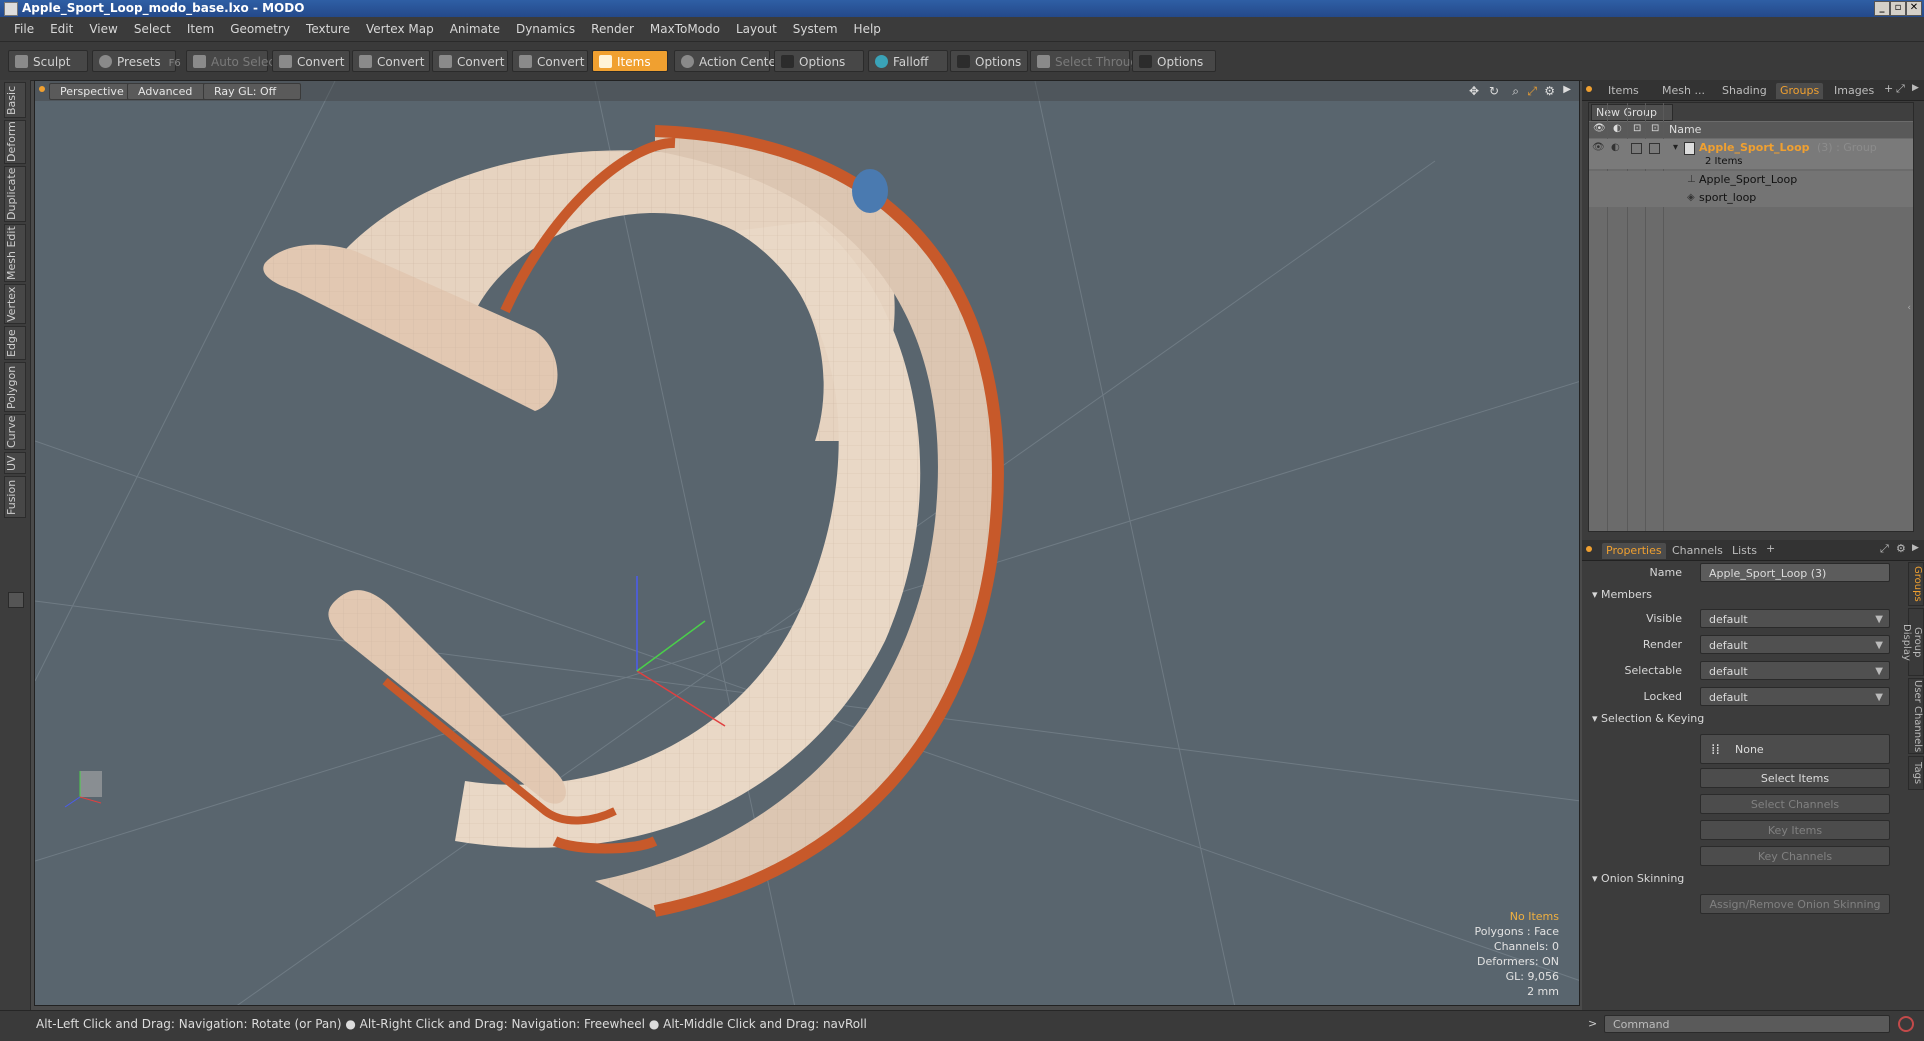 The width and height of the screenshot is (1924, 1041). Describe the element at coordinates (311, 61) in the screenshot. I see `convert-button-1: Convert` at that location.